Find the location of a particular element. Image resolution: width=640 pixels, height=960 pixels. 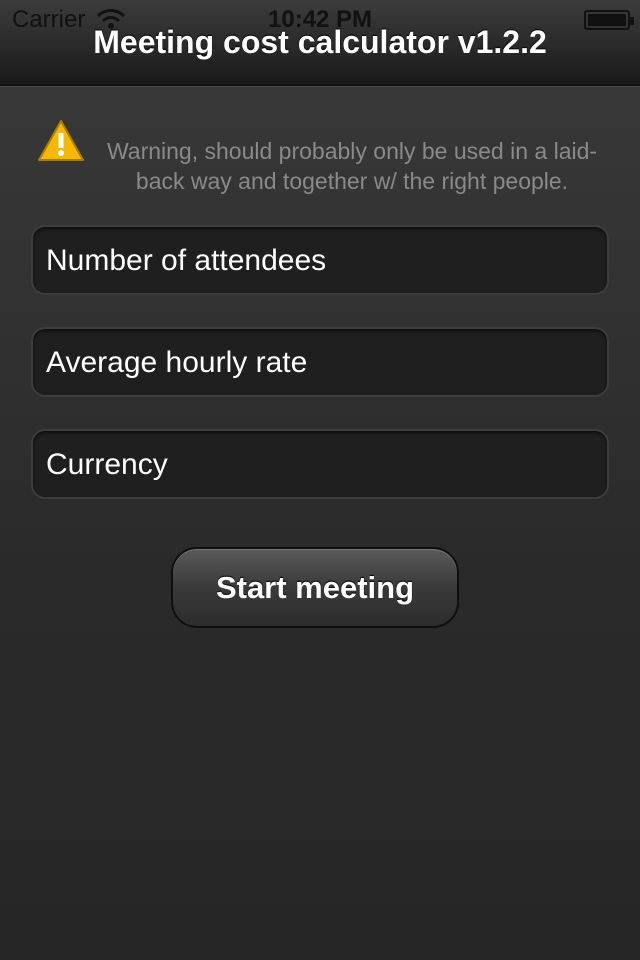

attendees-field: Number of attendees is located at coordinates (320, 260).